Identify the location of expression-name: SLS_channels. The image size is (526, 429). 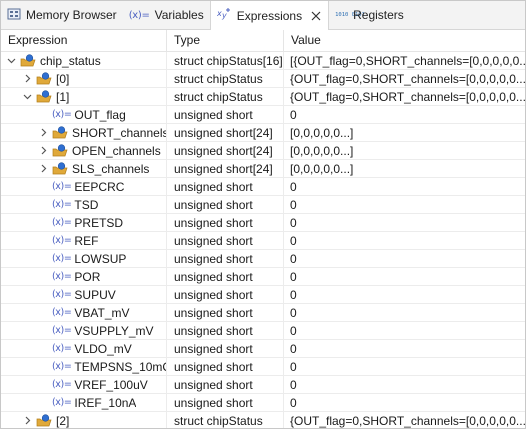
(111, 168).